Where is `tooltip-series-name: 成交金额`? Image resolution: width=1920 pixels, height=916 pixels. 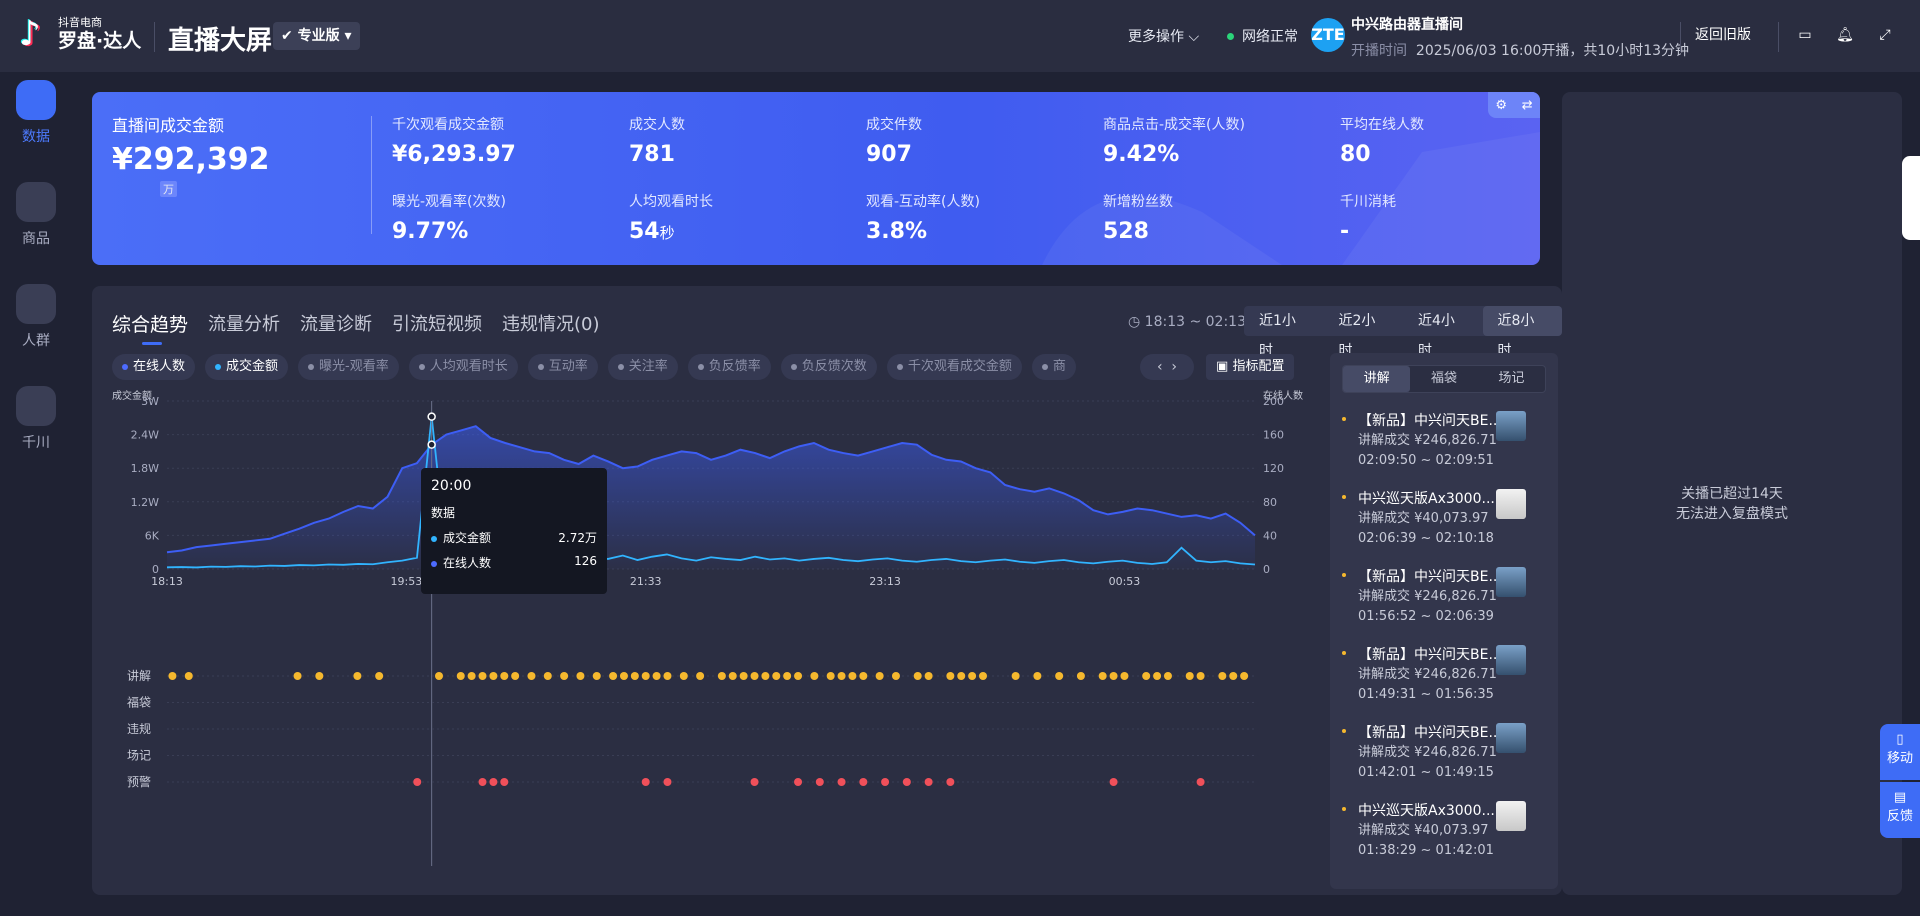 tooltip-series-name: 成交金额 is located at coordinates (467, 538).